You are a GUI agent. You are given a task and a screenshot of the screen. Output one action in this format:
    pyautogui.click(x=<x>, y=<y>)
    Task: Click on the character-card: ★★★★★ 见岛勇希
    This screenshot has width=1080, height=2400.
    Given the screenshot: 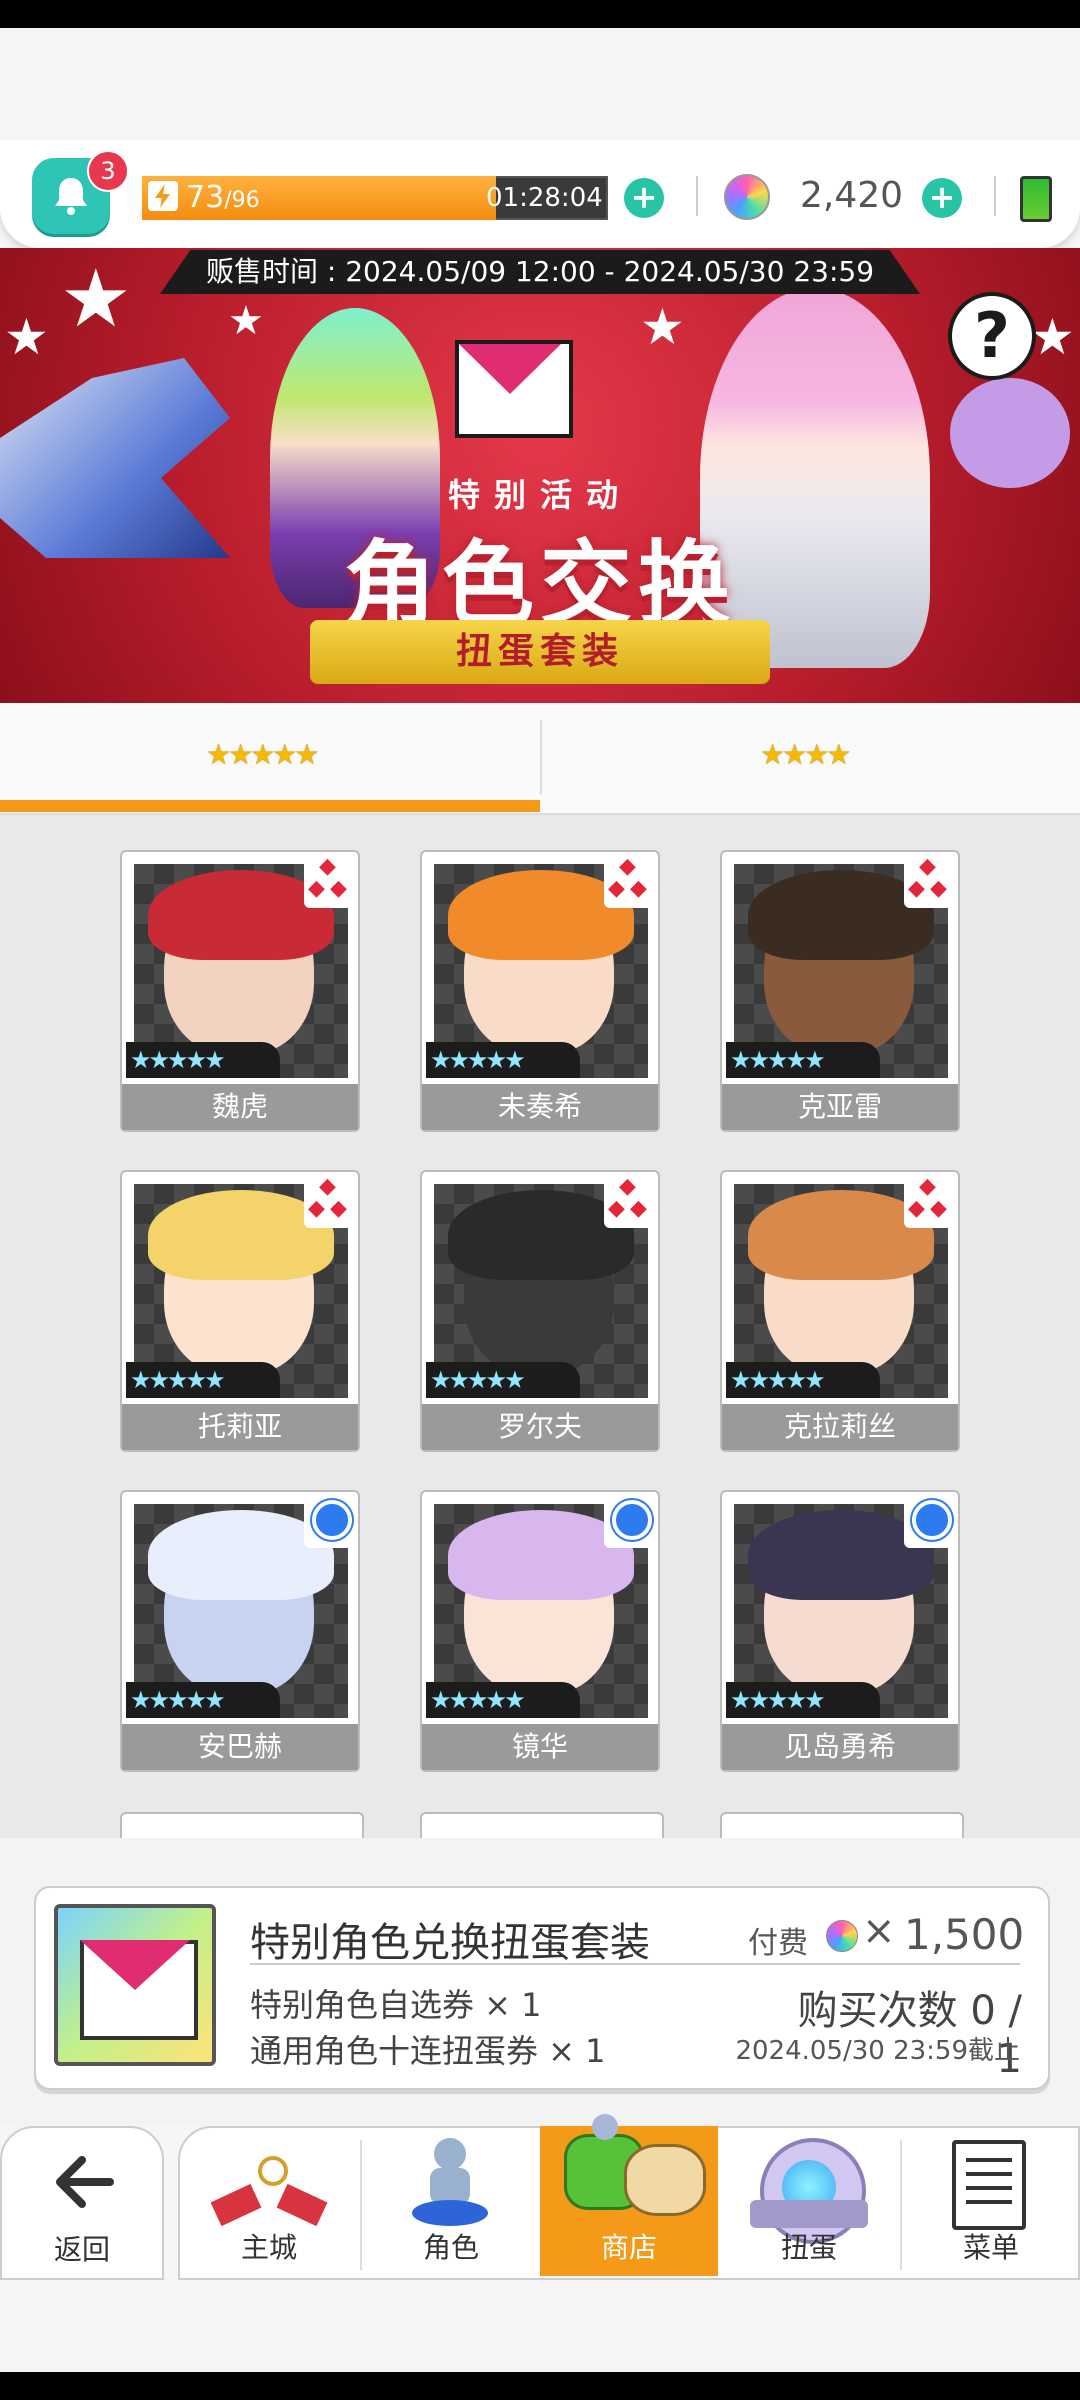 What is the action you would take?
    pyautogui.click(x=840, y=1631)
    